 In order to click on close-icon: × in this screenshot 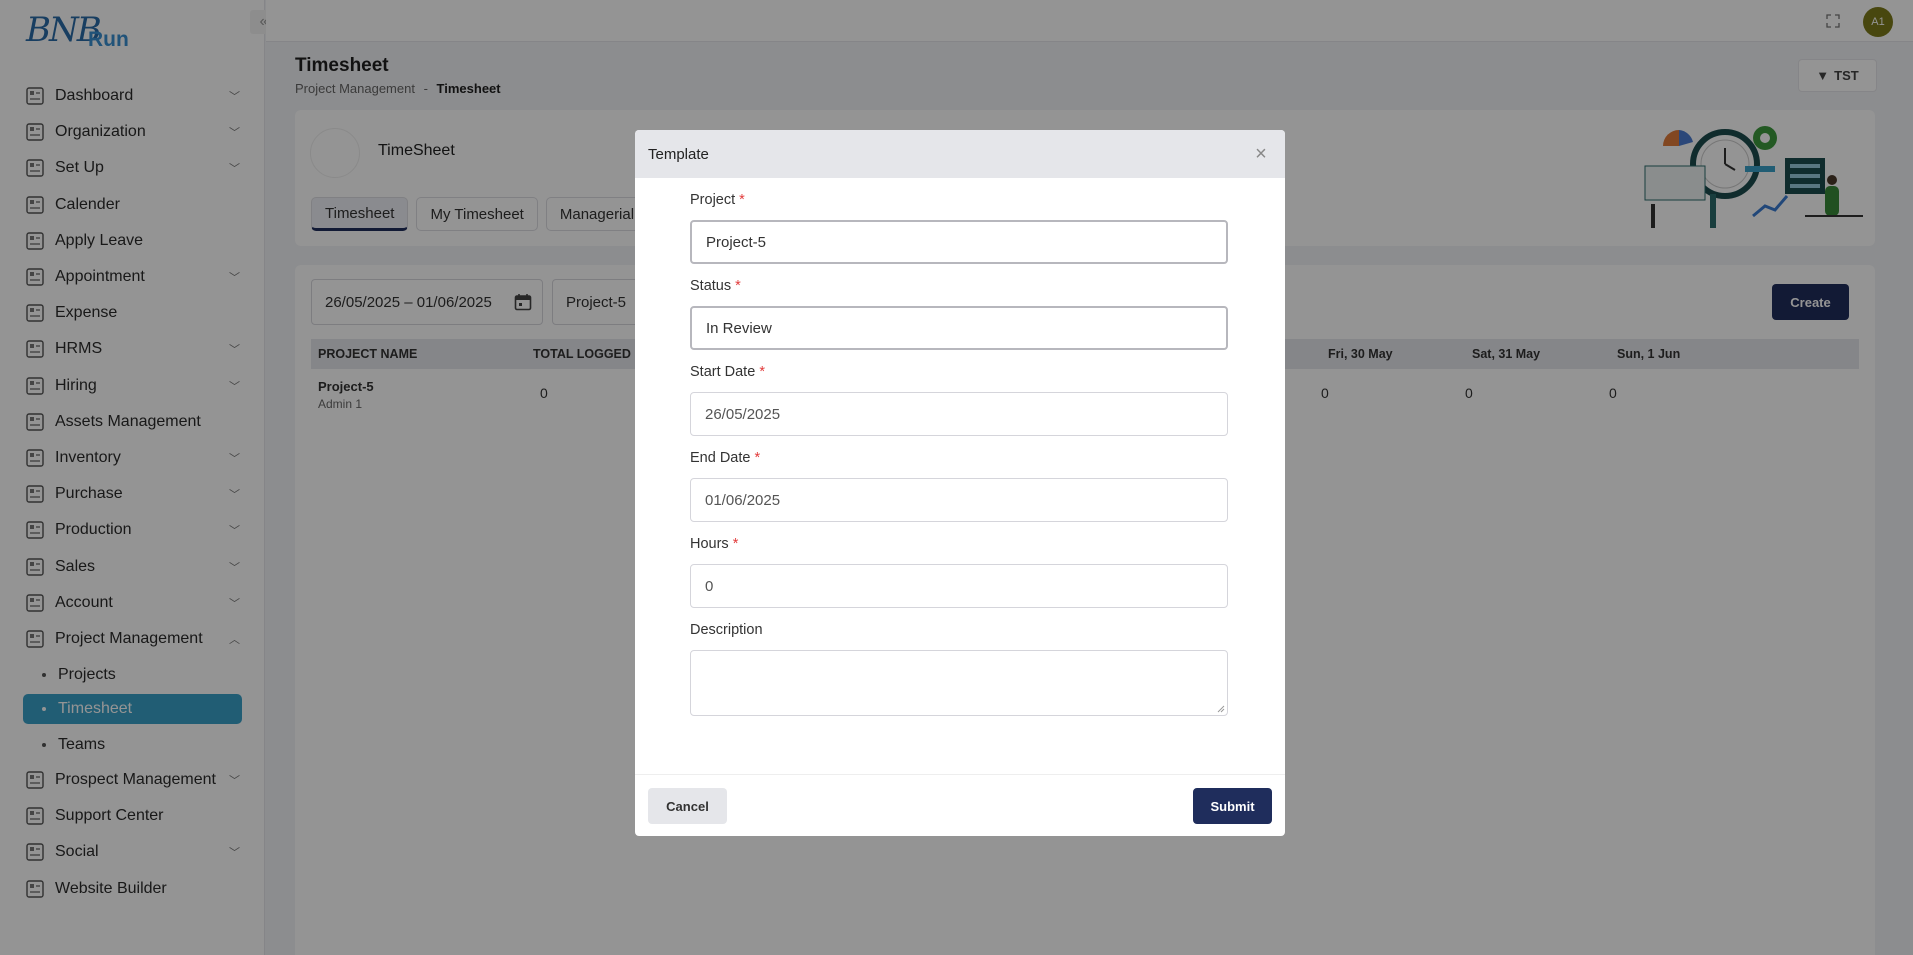, I will do `click(1261, 154)`.